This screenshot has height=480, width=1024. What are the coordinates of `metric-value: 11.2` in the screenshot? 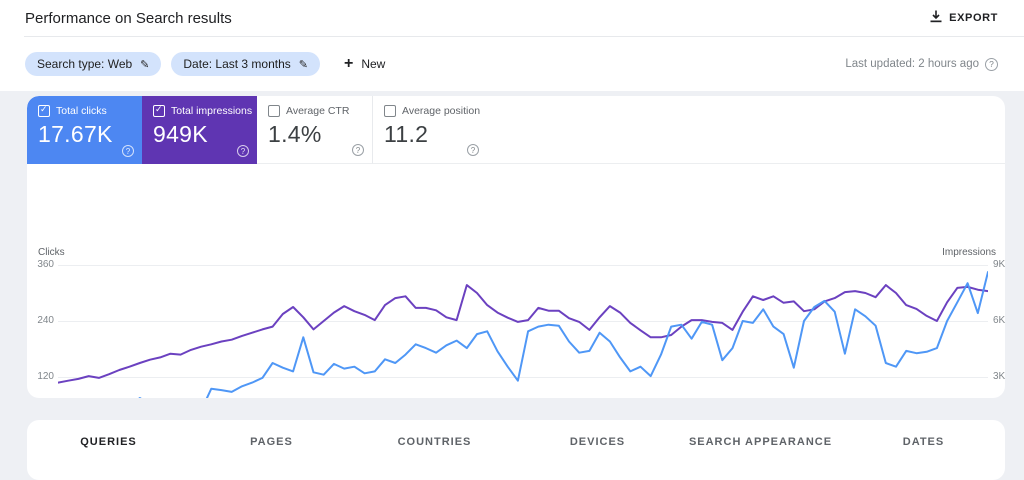 It's located at (406, 134).